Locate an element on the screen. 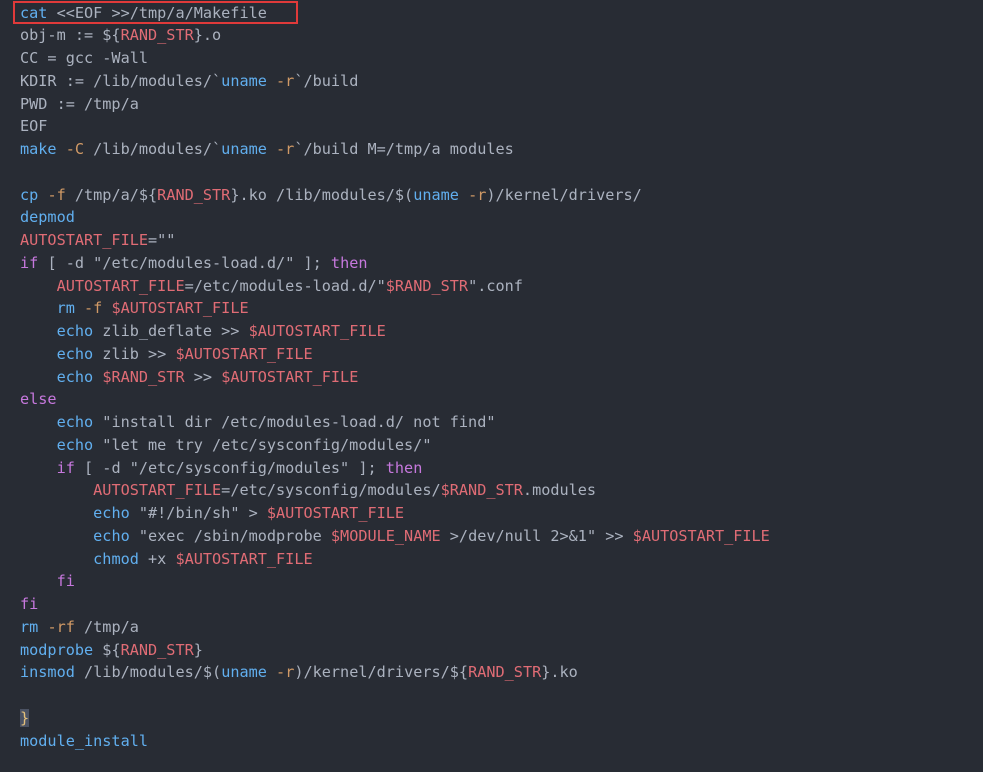 This screenshot has width=983, height=772. code-token: chmod is located at coordinates (116, 558).